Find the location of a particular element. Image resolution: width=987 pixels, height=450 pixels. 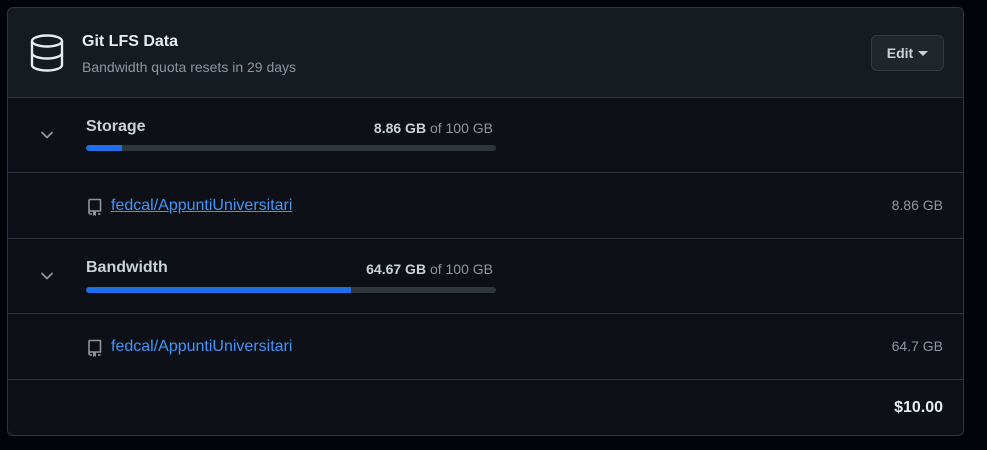

bandwidth-limit: of 100 GB is located at coordinates (461, 269).